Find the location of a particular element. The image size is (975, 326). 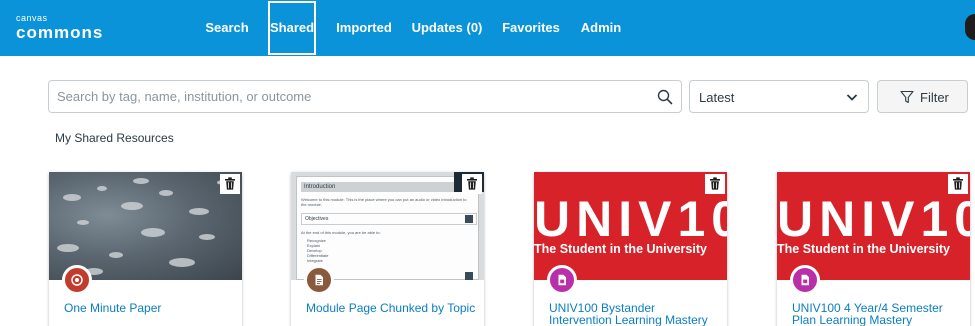

preview-objectives-label: Objectives is located at coordinates (317, 219).